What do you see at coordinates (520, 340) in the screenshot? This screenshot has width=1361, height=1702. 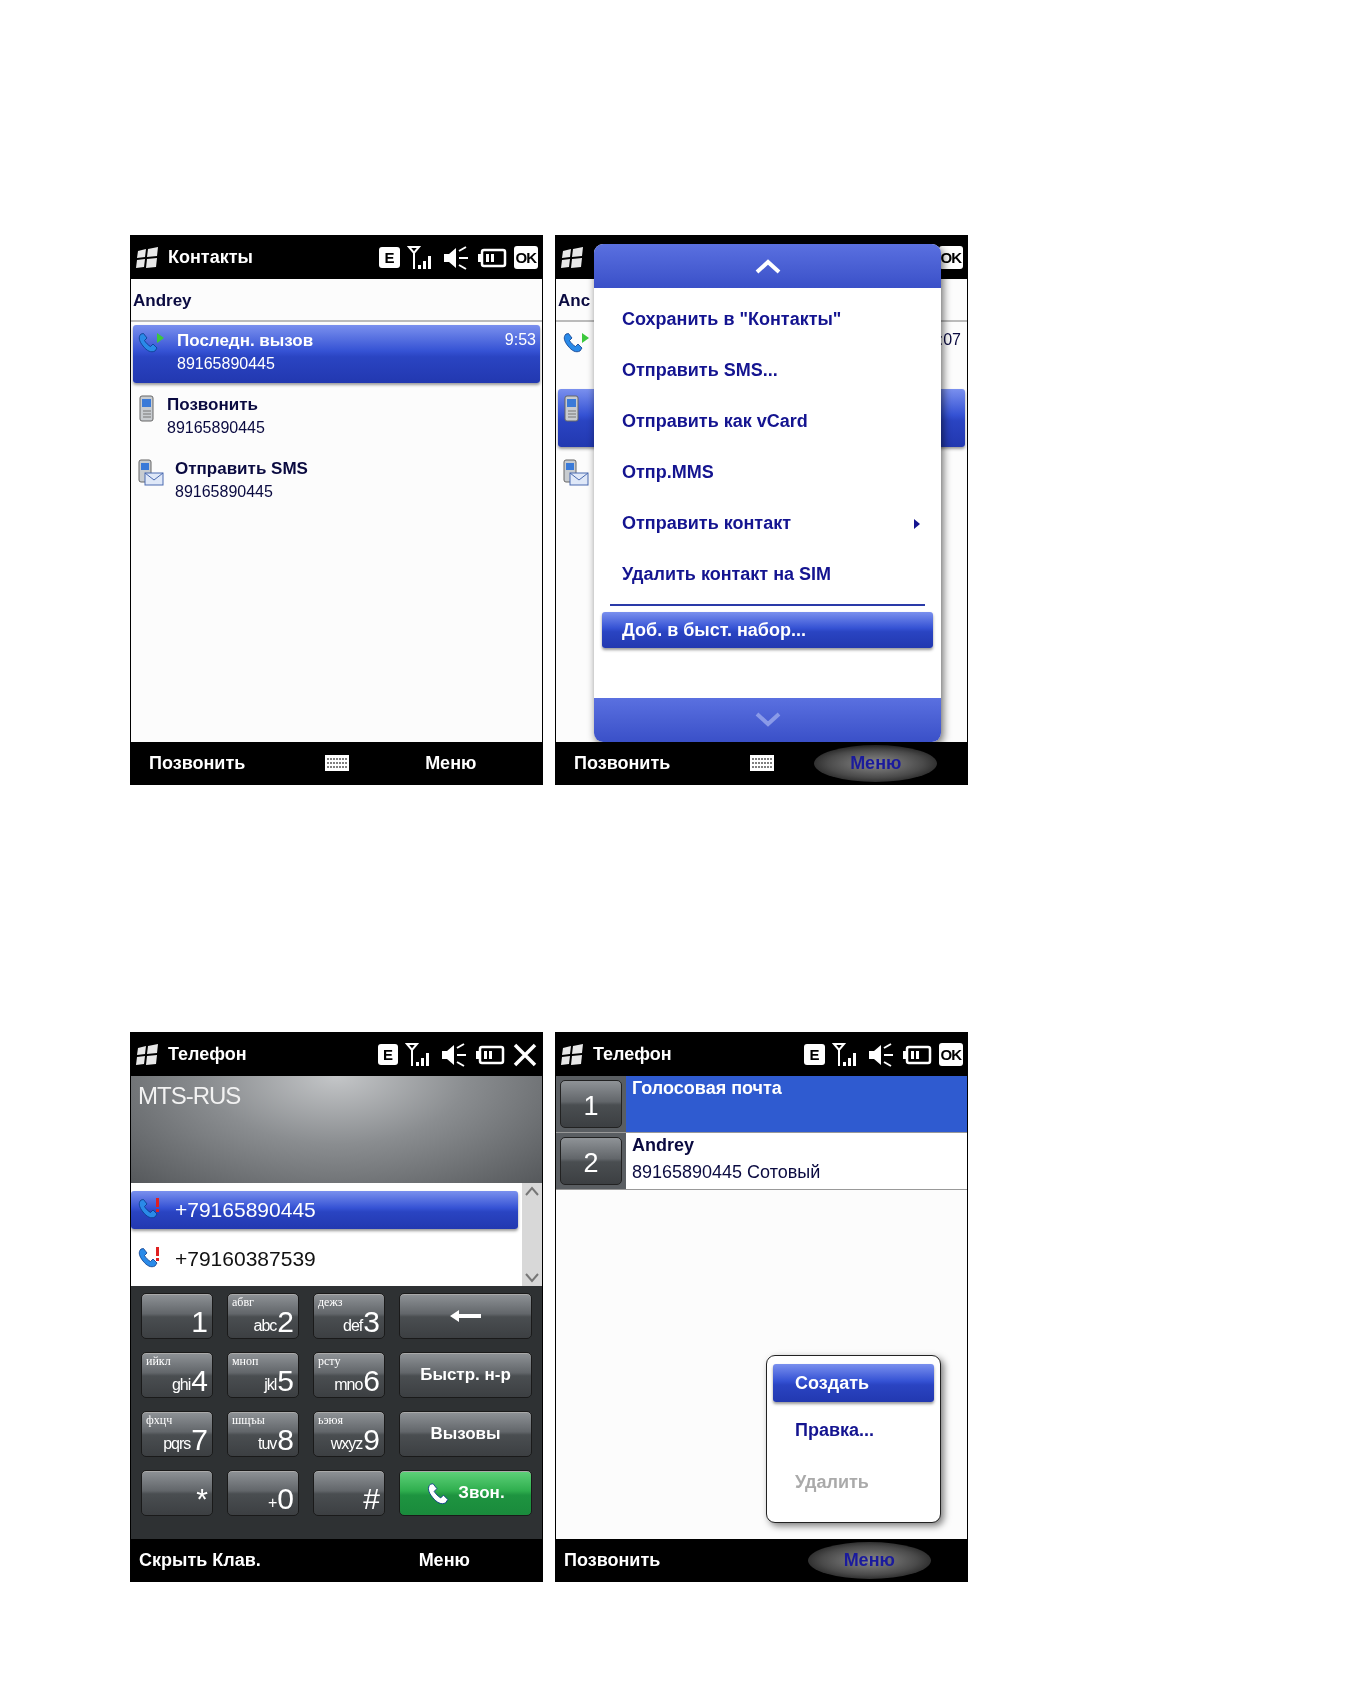 I see `call-time: 9:53` at bounding box center [520, 340].